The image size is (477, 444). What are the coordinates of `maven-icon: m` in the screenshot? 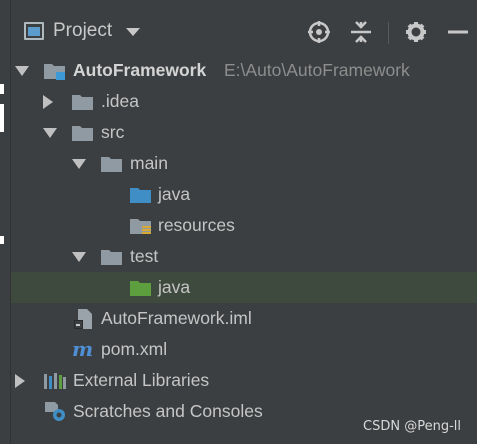 It's located at (84, 349).